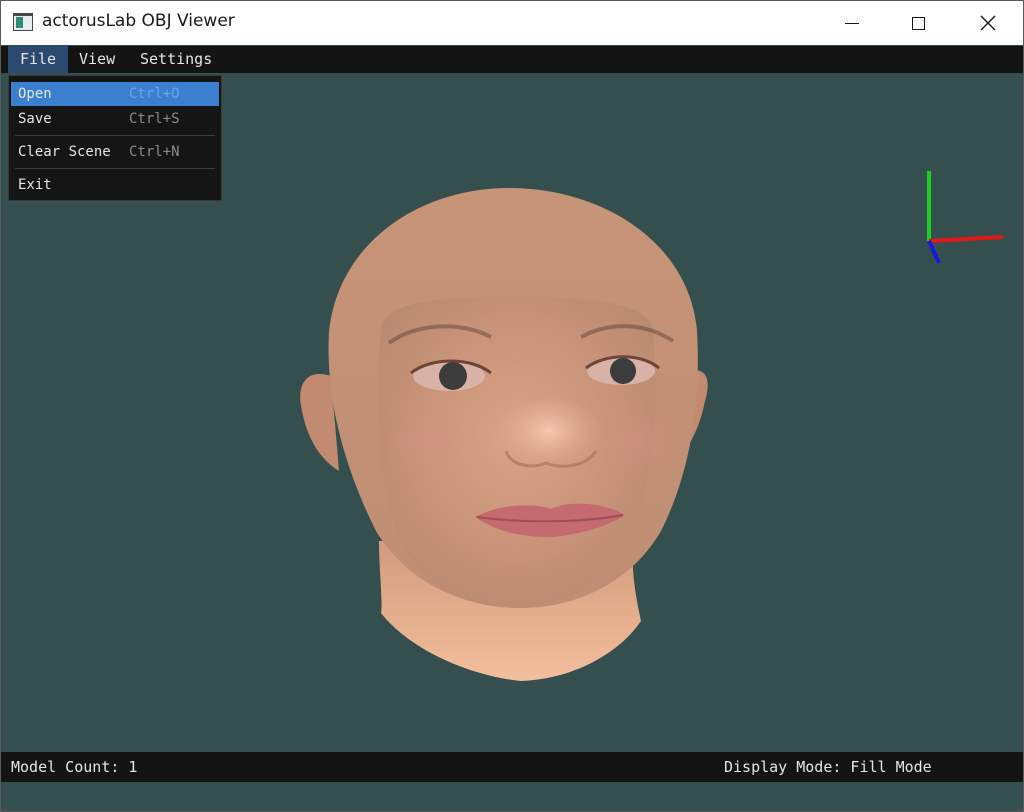  Describe the element at coordinates (38, 59) in the screenshot. I see `menu-file: File` at that location.